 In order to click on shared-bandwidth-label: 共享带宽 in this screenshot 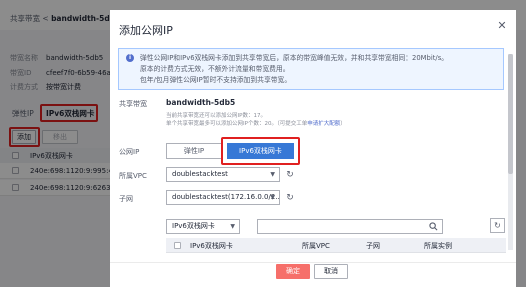, I will do `click(133, 104)`.